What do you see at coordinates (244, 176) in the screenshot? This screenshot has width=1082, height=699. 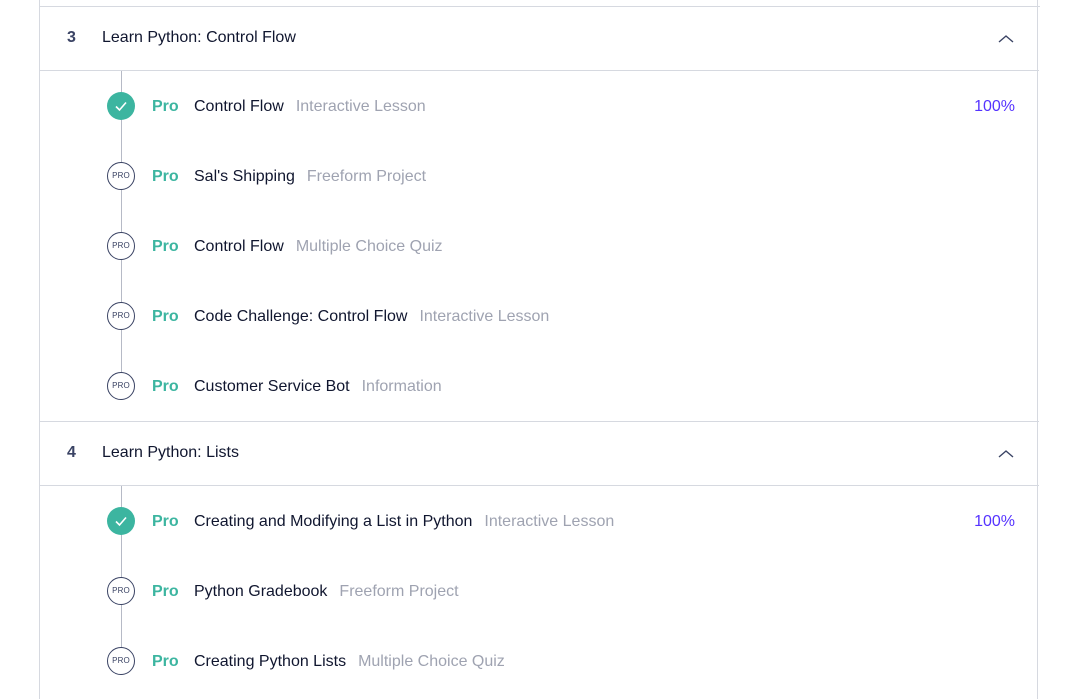 I see `lesson-title: Sal's Shipping` at bounding box center [244, 176].